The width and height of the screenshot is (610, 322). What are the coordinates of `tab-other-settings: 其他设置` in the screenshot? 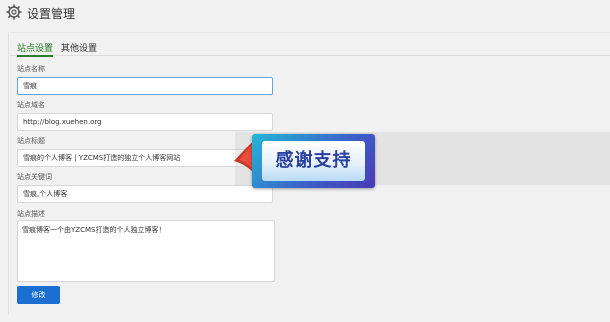 It's located at (79, 47).